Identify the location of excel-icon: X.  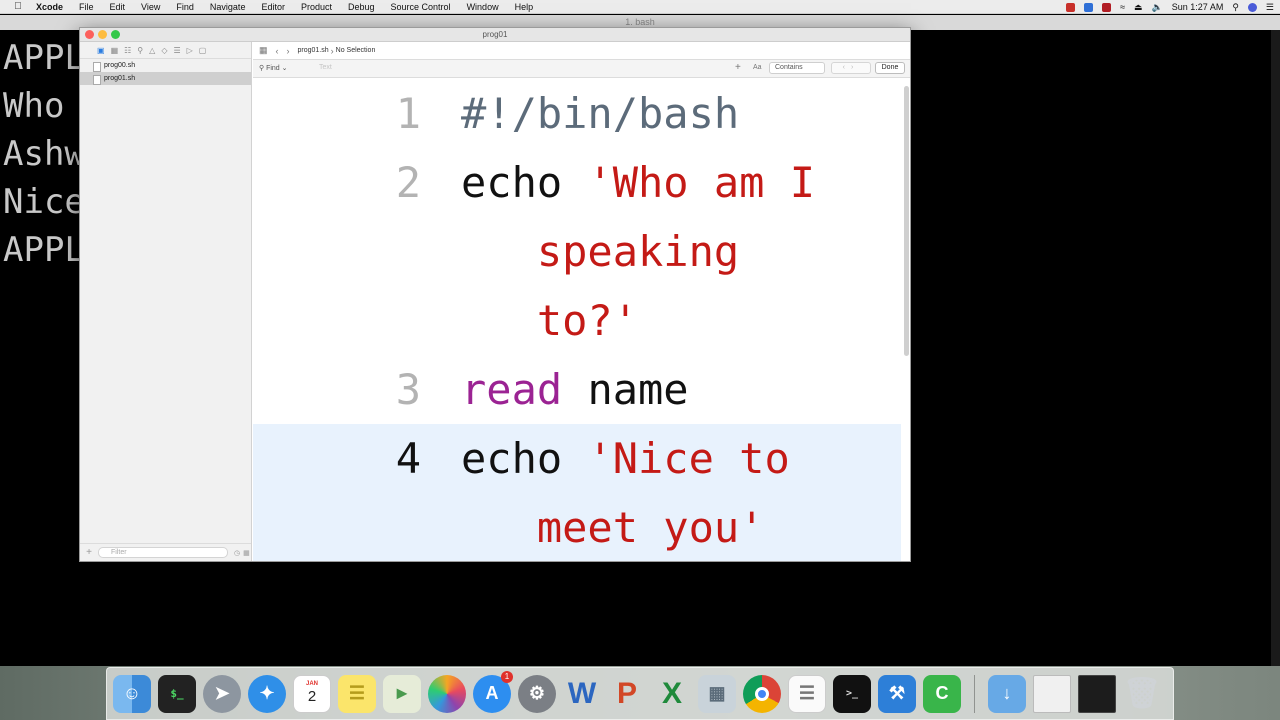
(672, 694).